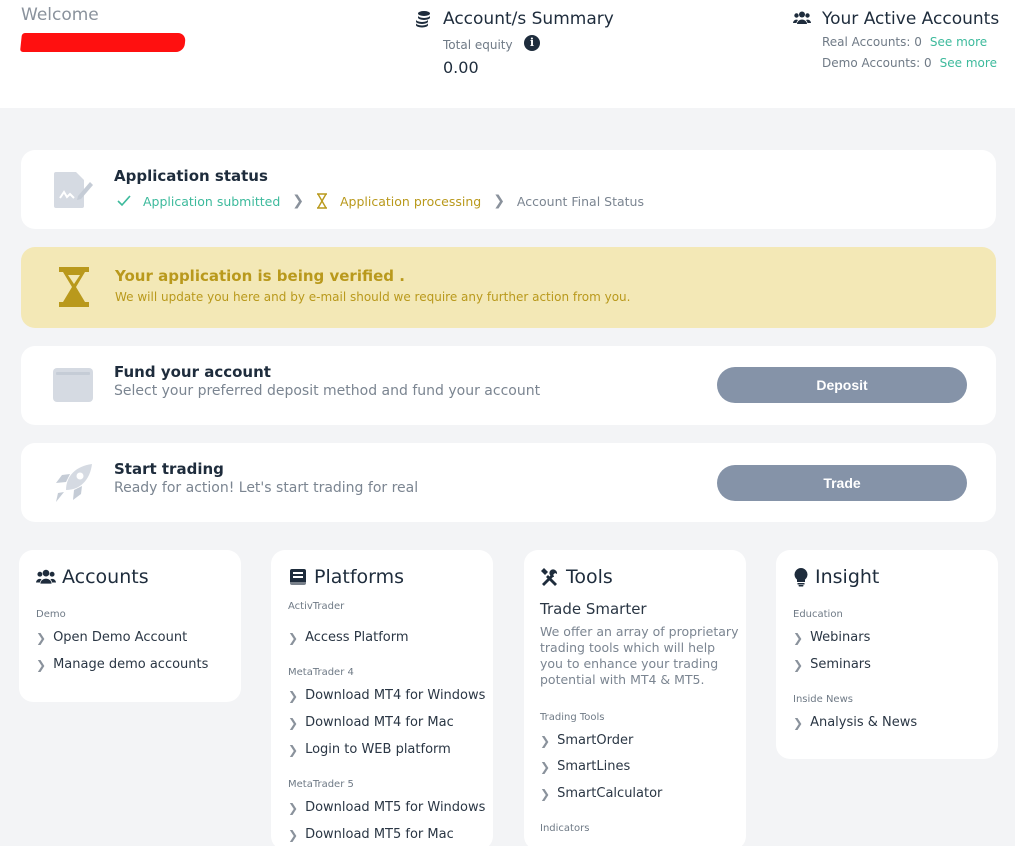 This screenshot has width=1015, height=846. Describe the element at coordinates (73, 385) in the screenshot. I see `wallet-icon` at that location.